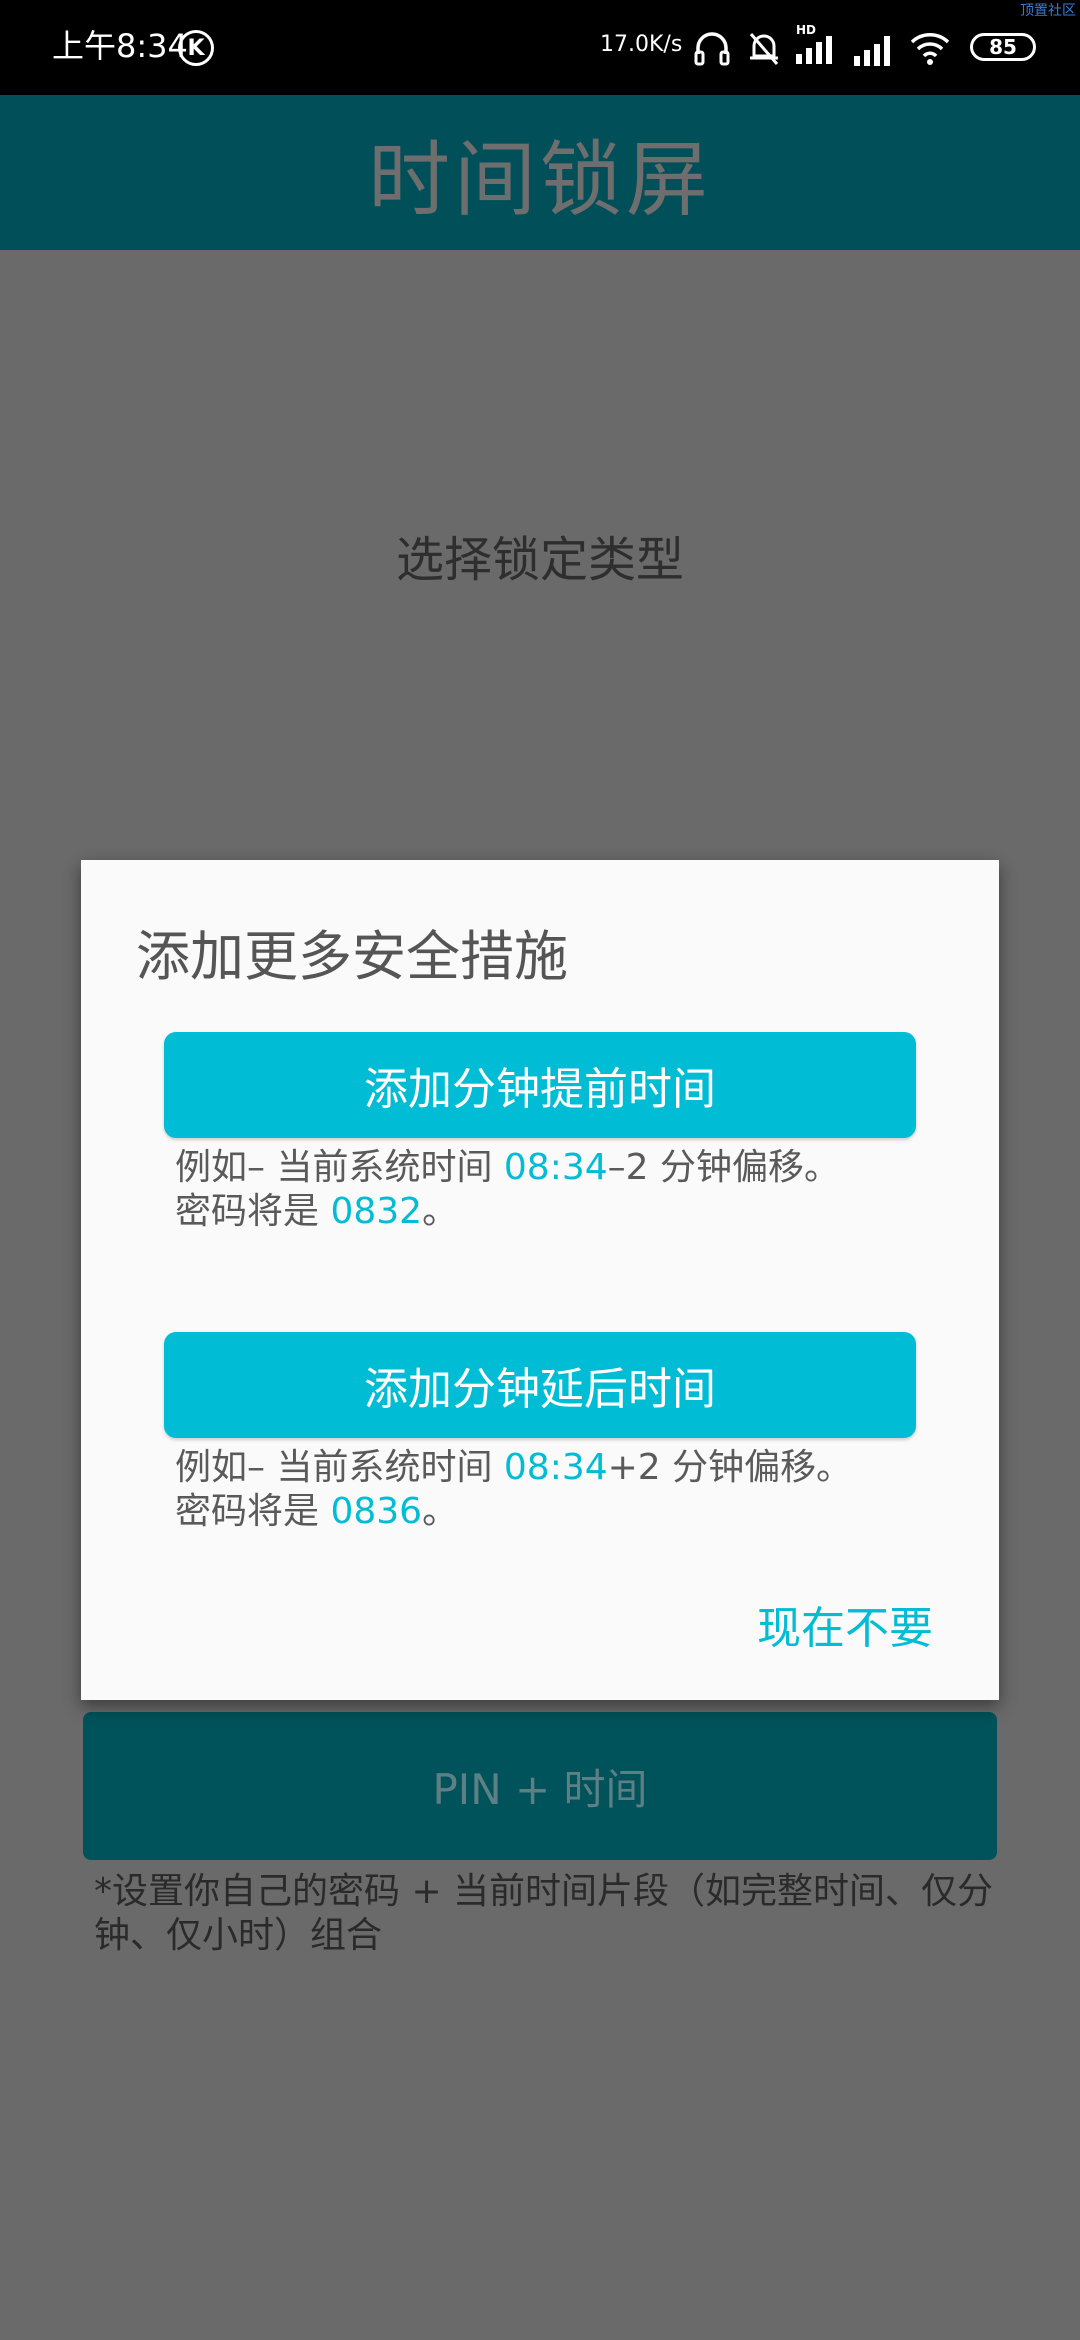 The width and height of the screenshot is (1080, 2340). Describe the element at coordinates (764, 50) in the screenshot. I see `mute-bell-icon` at that location.